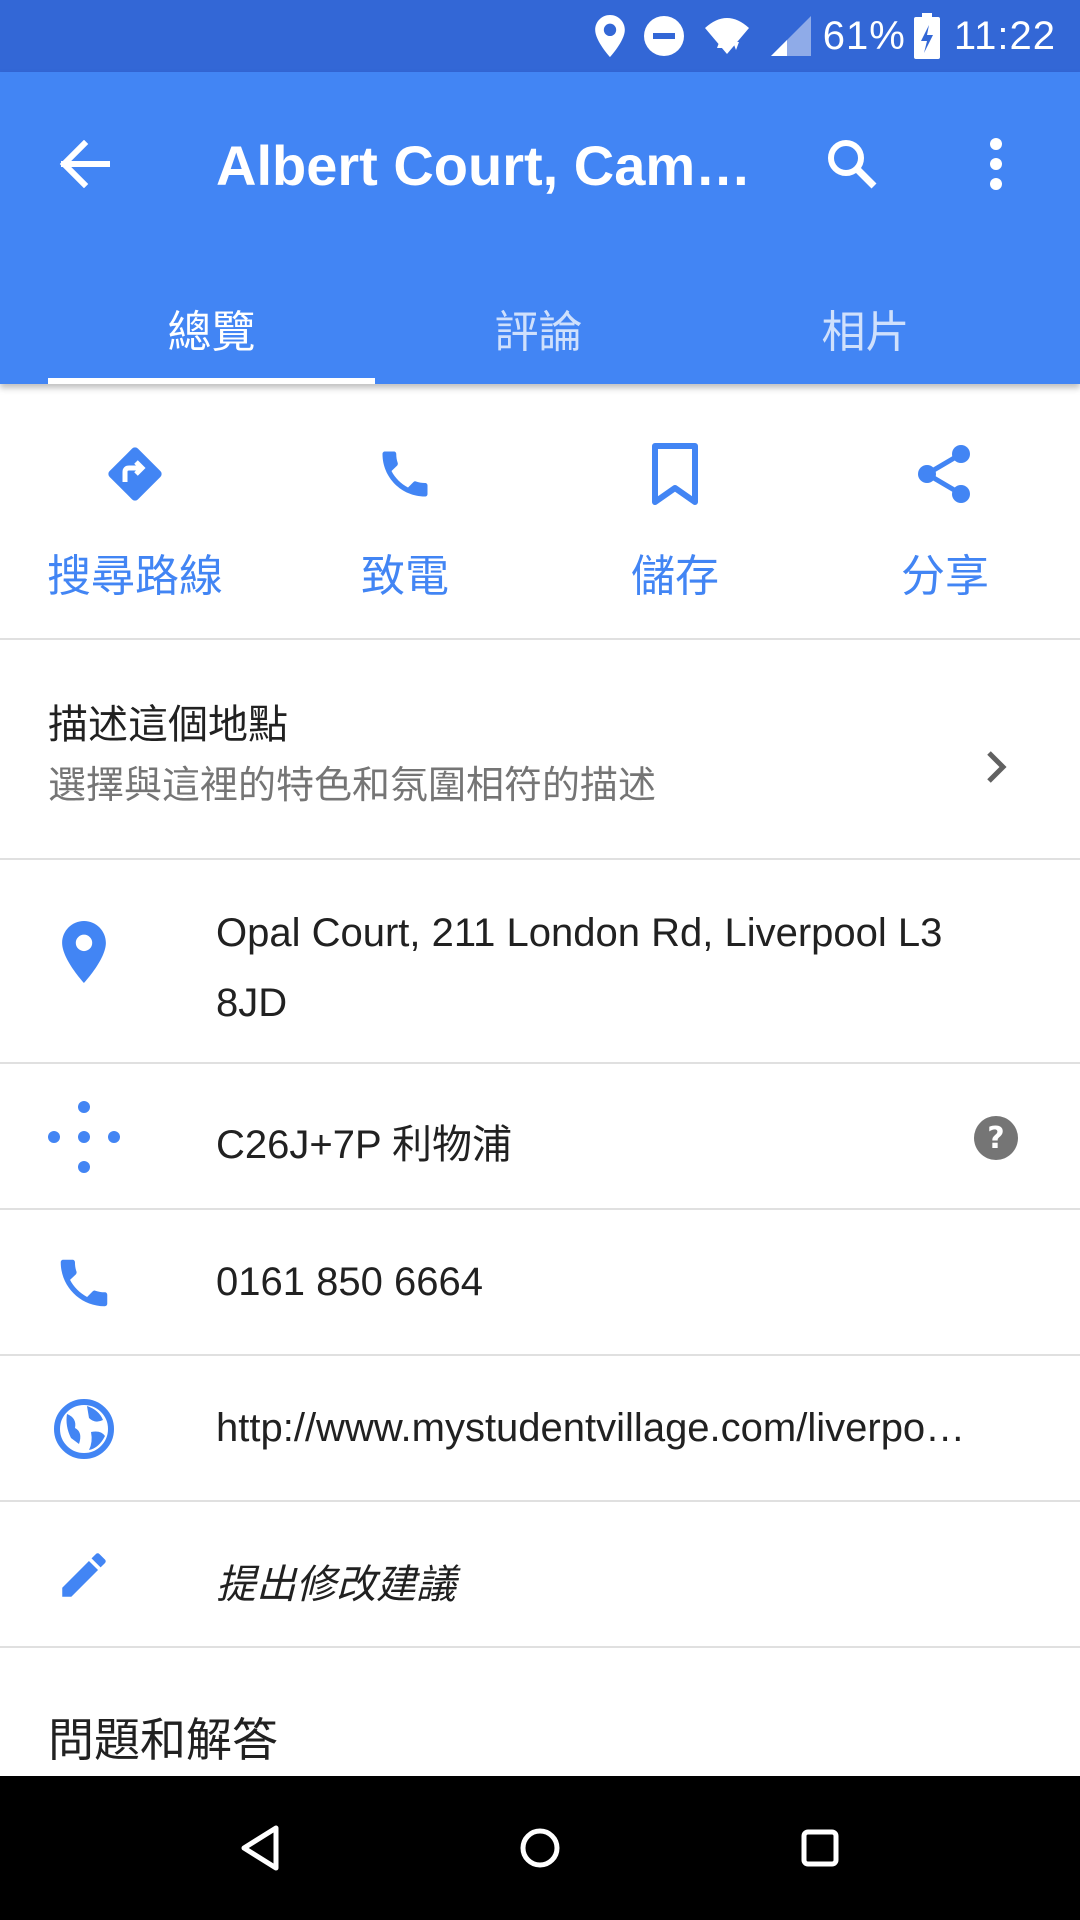 The height and width of the screenshot is (1920, 1080). I want to click on action-row: 搜尋路線 致電 儲存 分享, so click(540, 512).